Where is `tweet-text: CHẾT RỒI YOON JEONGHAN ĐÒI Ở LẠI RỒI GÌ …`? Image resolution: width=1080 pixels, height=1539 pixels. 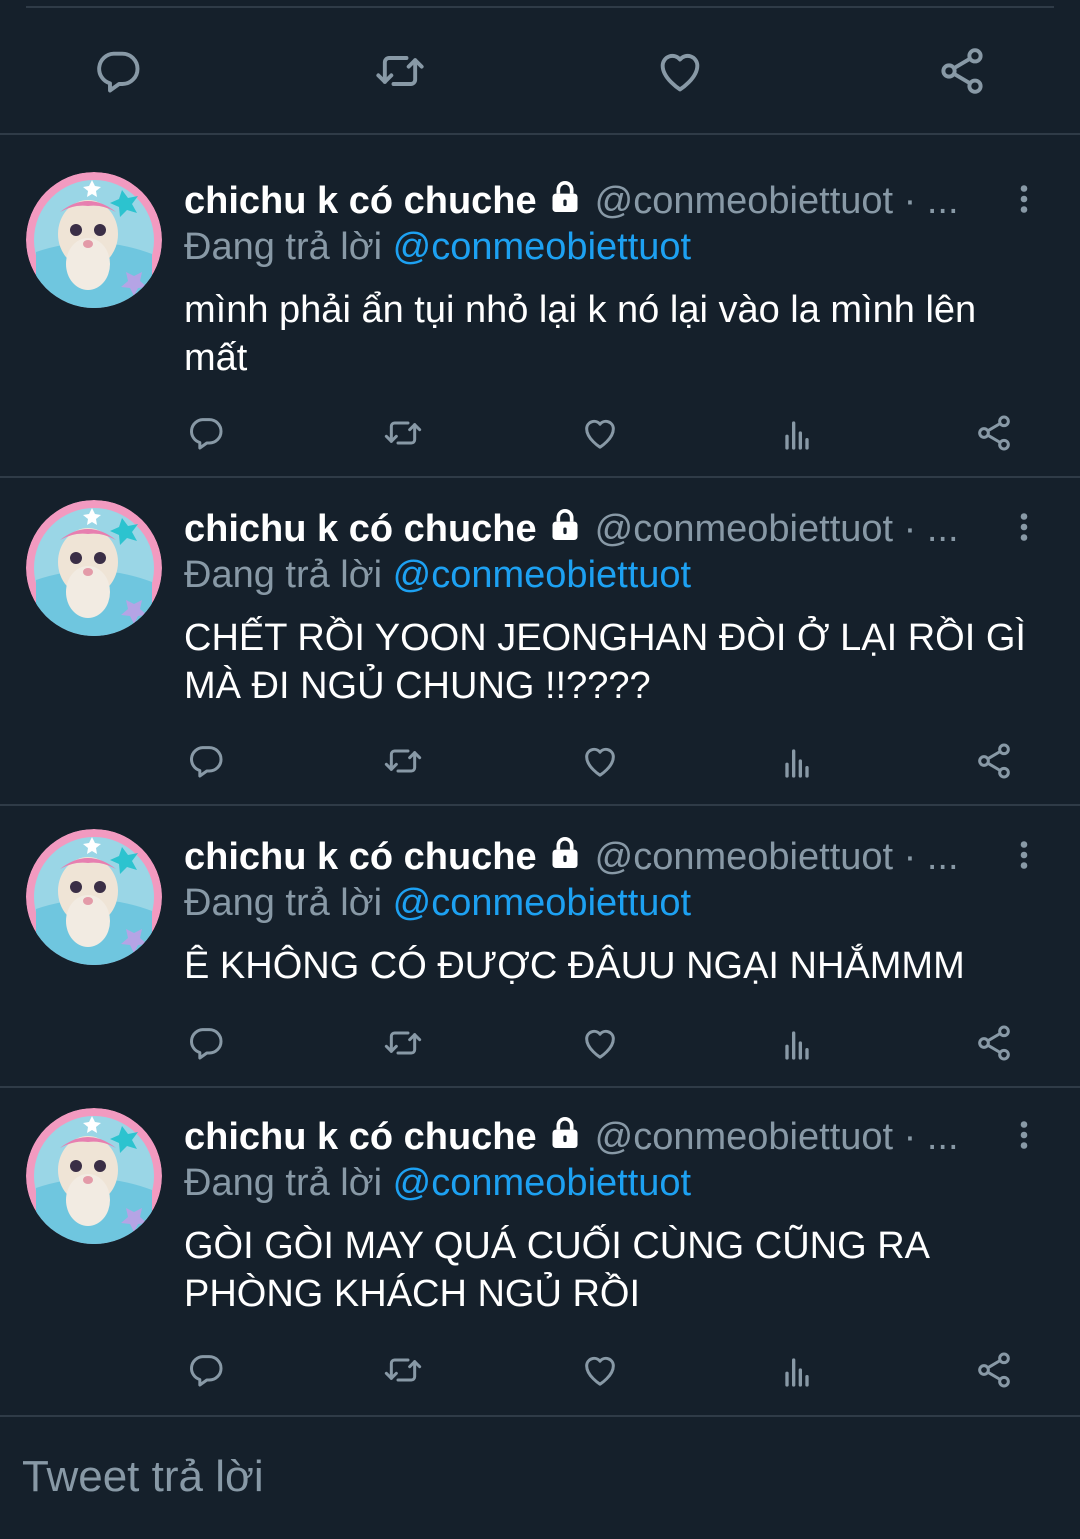 tweet-text: CHẾT RỒI YOON JEONGHAN ĐÒI Ở LẠI RỒI GÌ … is located at coordinates (605, 662).